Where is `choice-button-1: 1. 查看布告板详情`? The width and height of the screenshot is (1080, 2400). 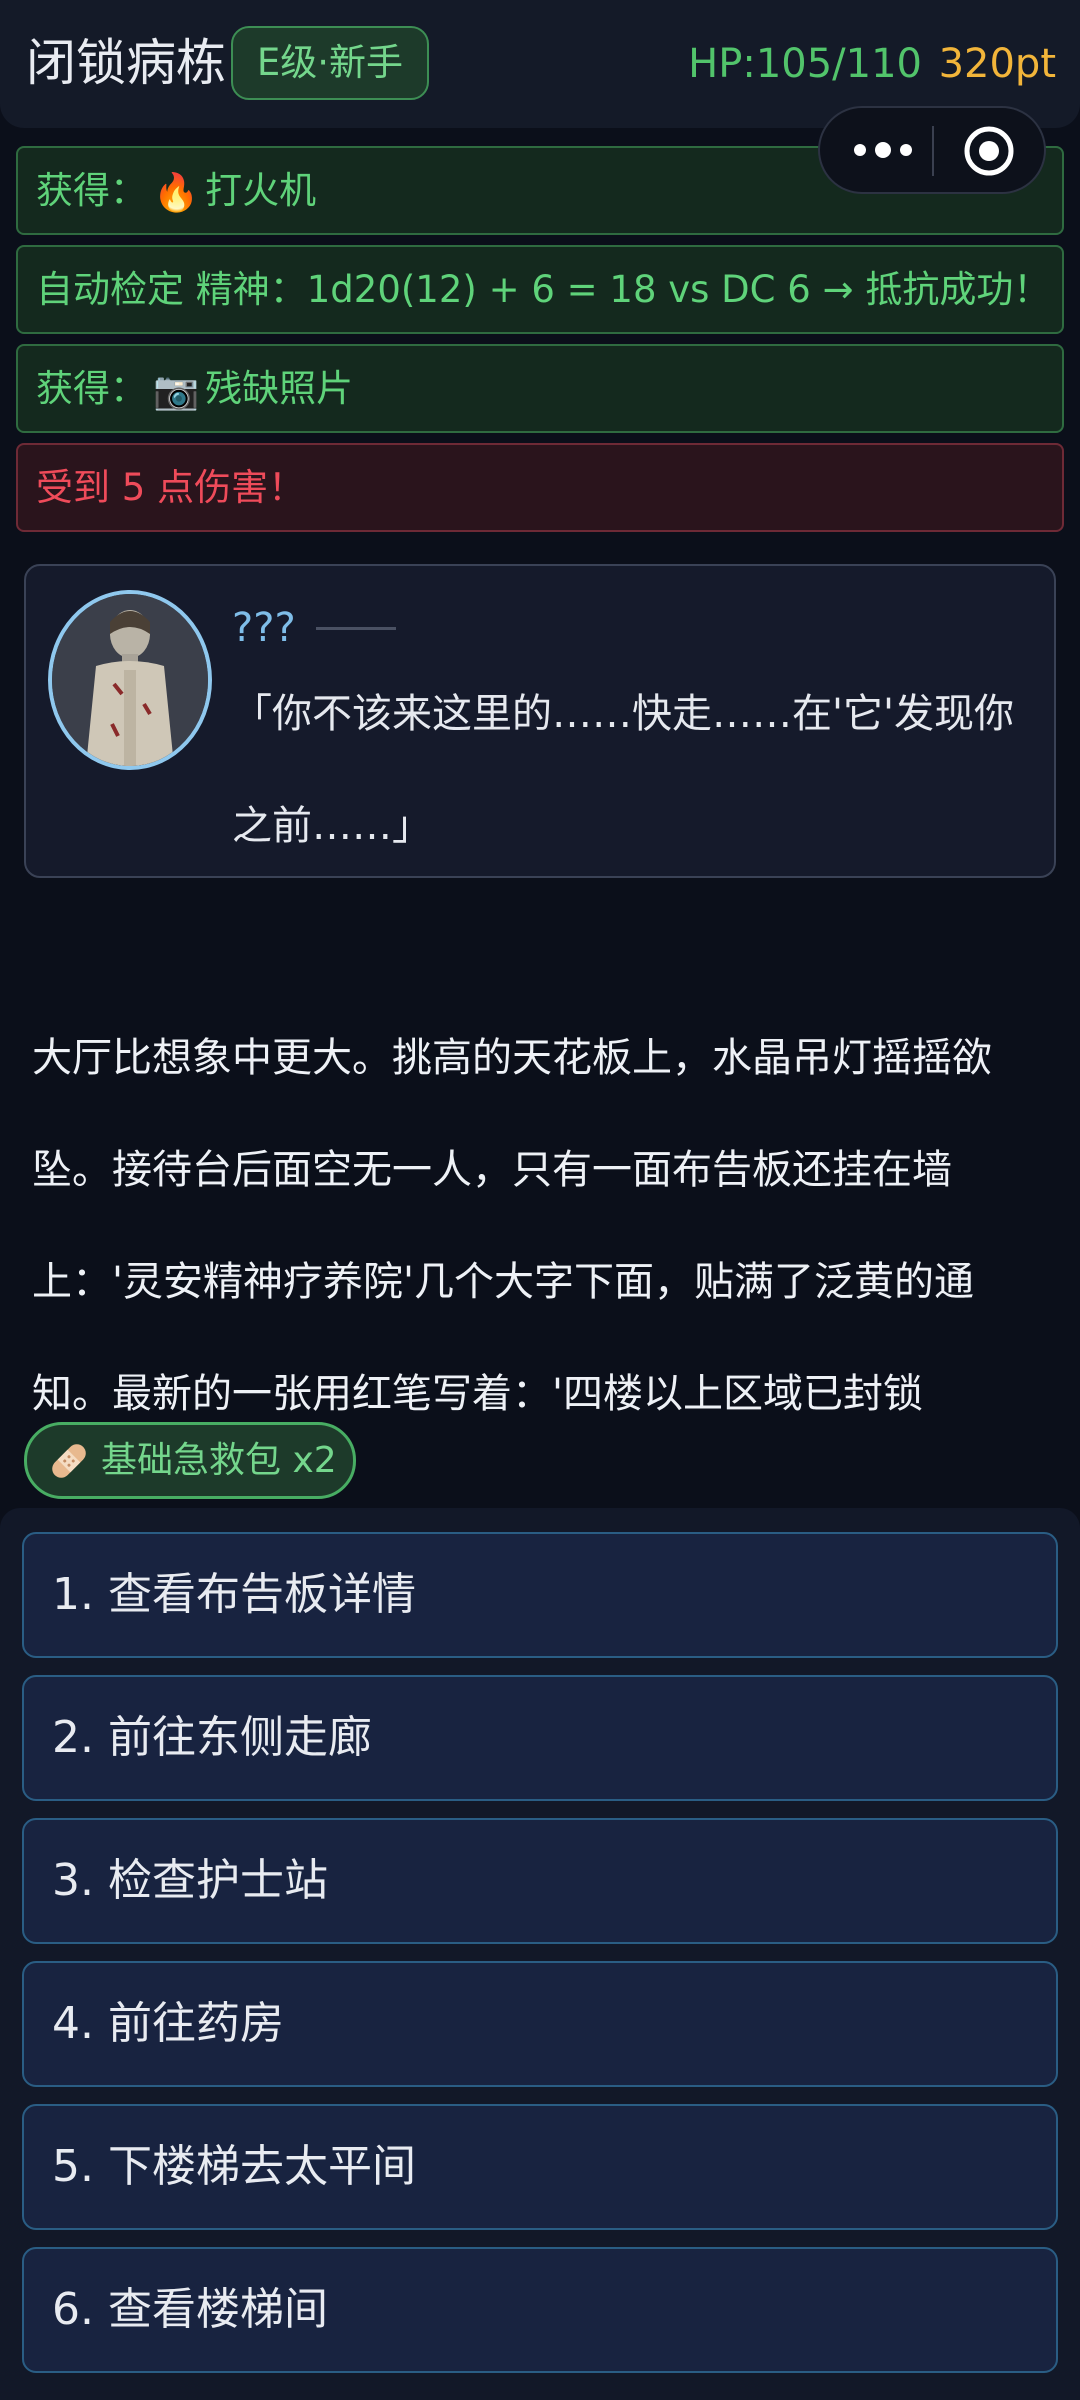
choice-button-1: 1. 查看布告板详情 is located at coordinates (540, 1595).